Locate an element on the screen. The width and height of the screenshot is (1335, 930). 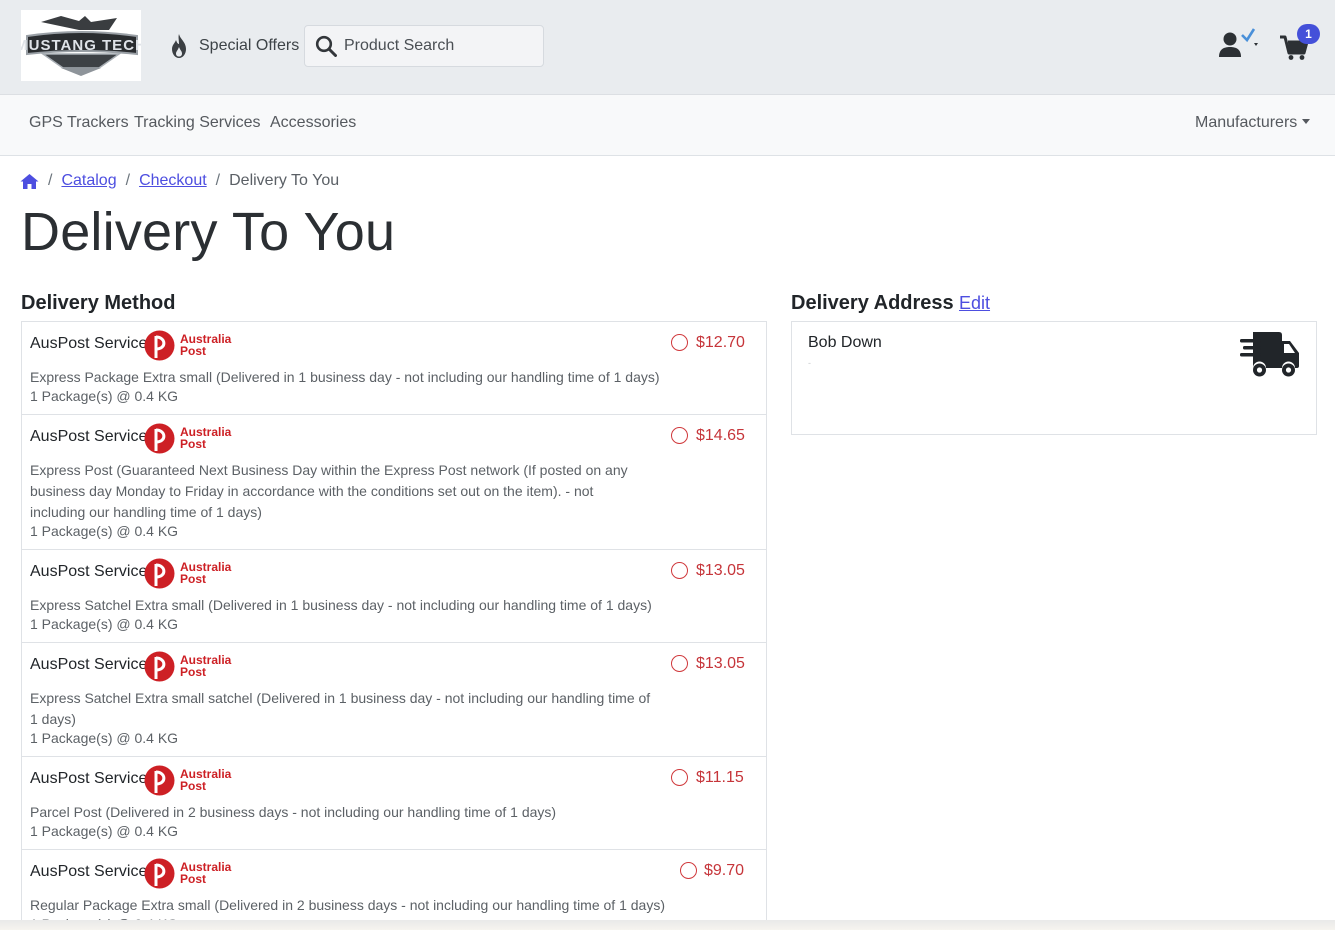
option-price: $11.15 is located at coordinates (720, 777).